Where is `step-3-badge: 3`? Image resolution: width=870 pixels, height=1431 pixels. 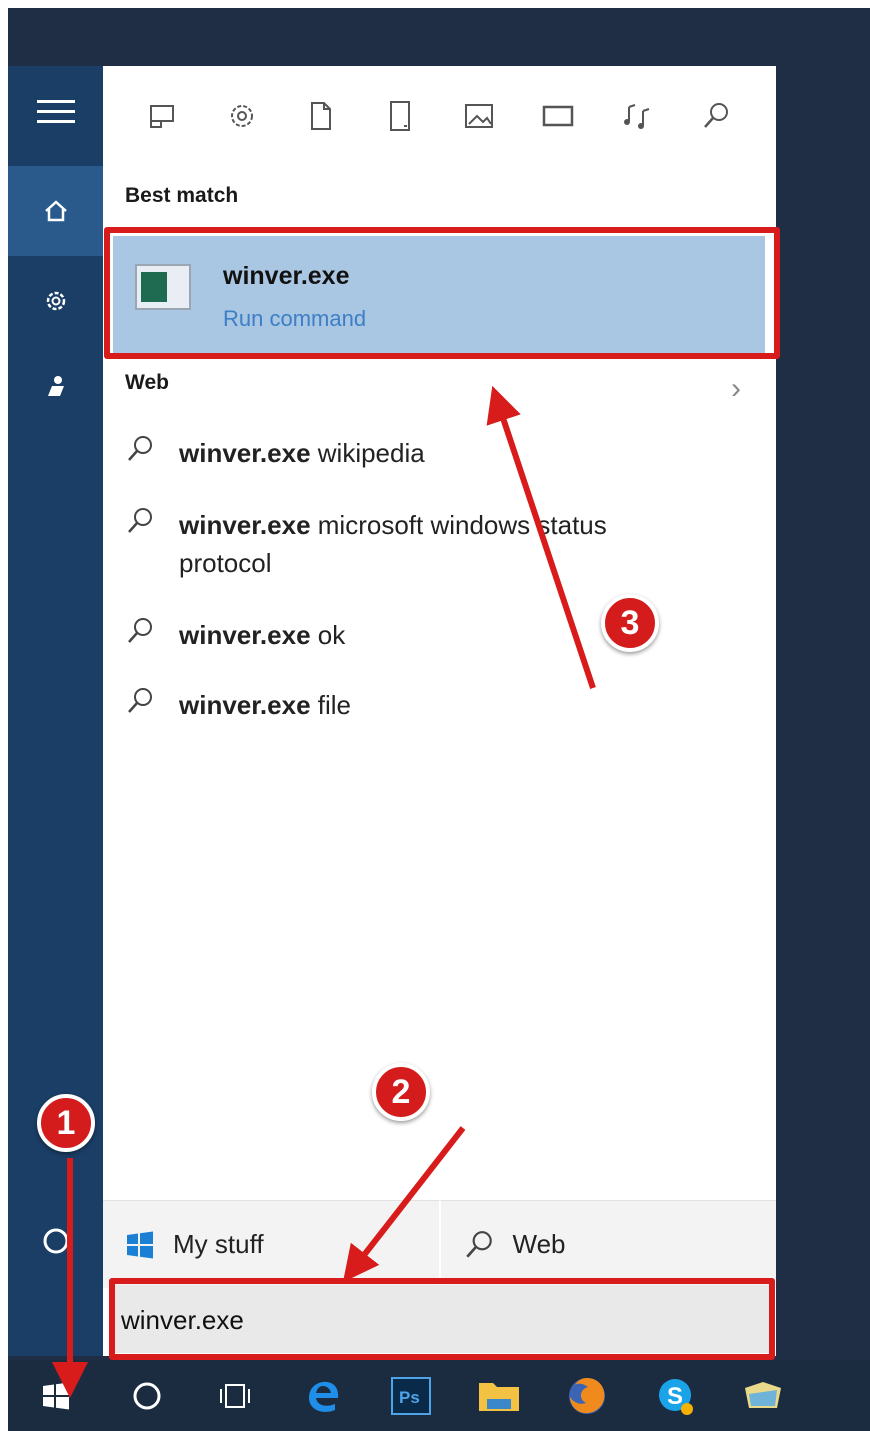 step-3-badge: 3 is located at coordinates (630, 623).